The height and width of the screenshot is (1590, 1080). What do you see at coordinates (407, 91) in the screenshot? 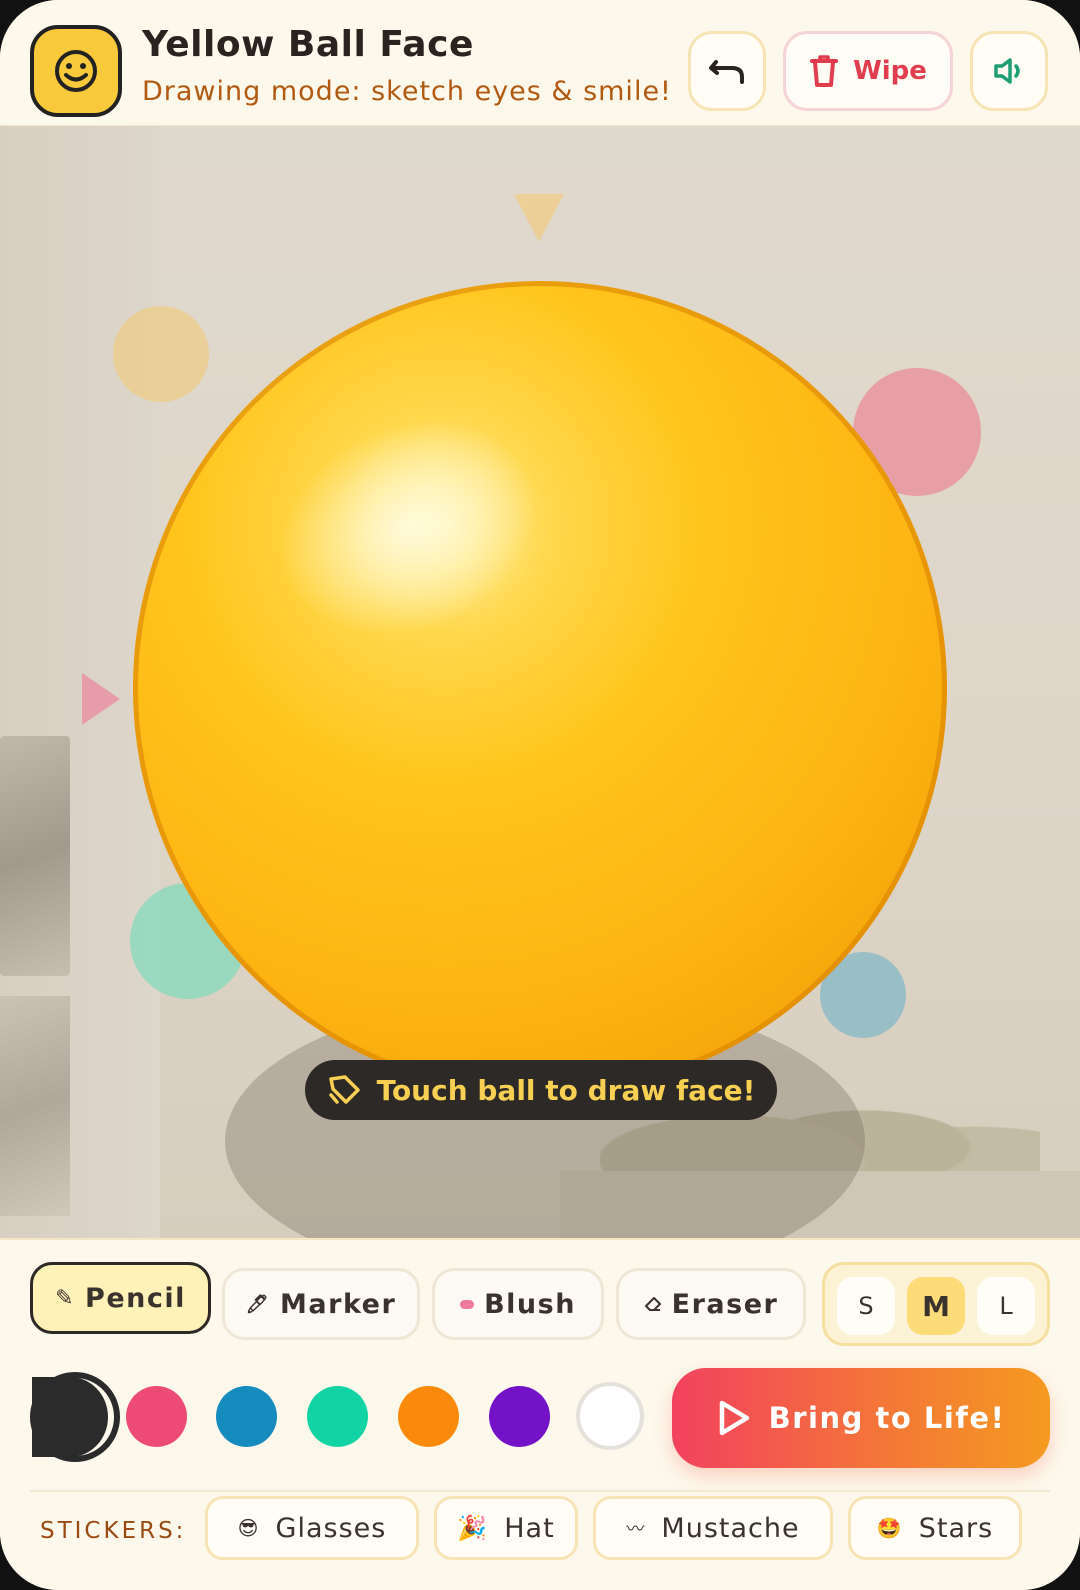
I see `mode-subtitle: Drawing mode: sketch eyes & smile!` at bounding box center [407, 91].